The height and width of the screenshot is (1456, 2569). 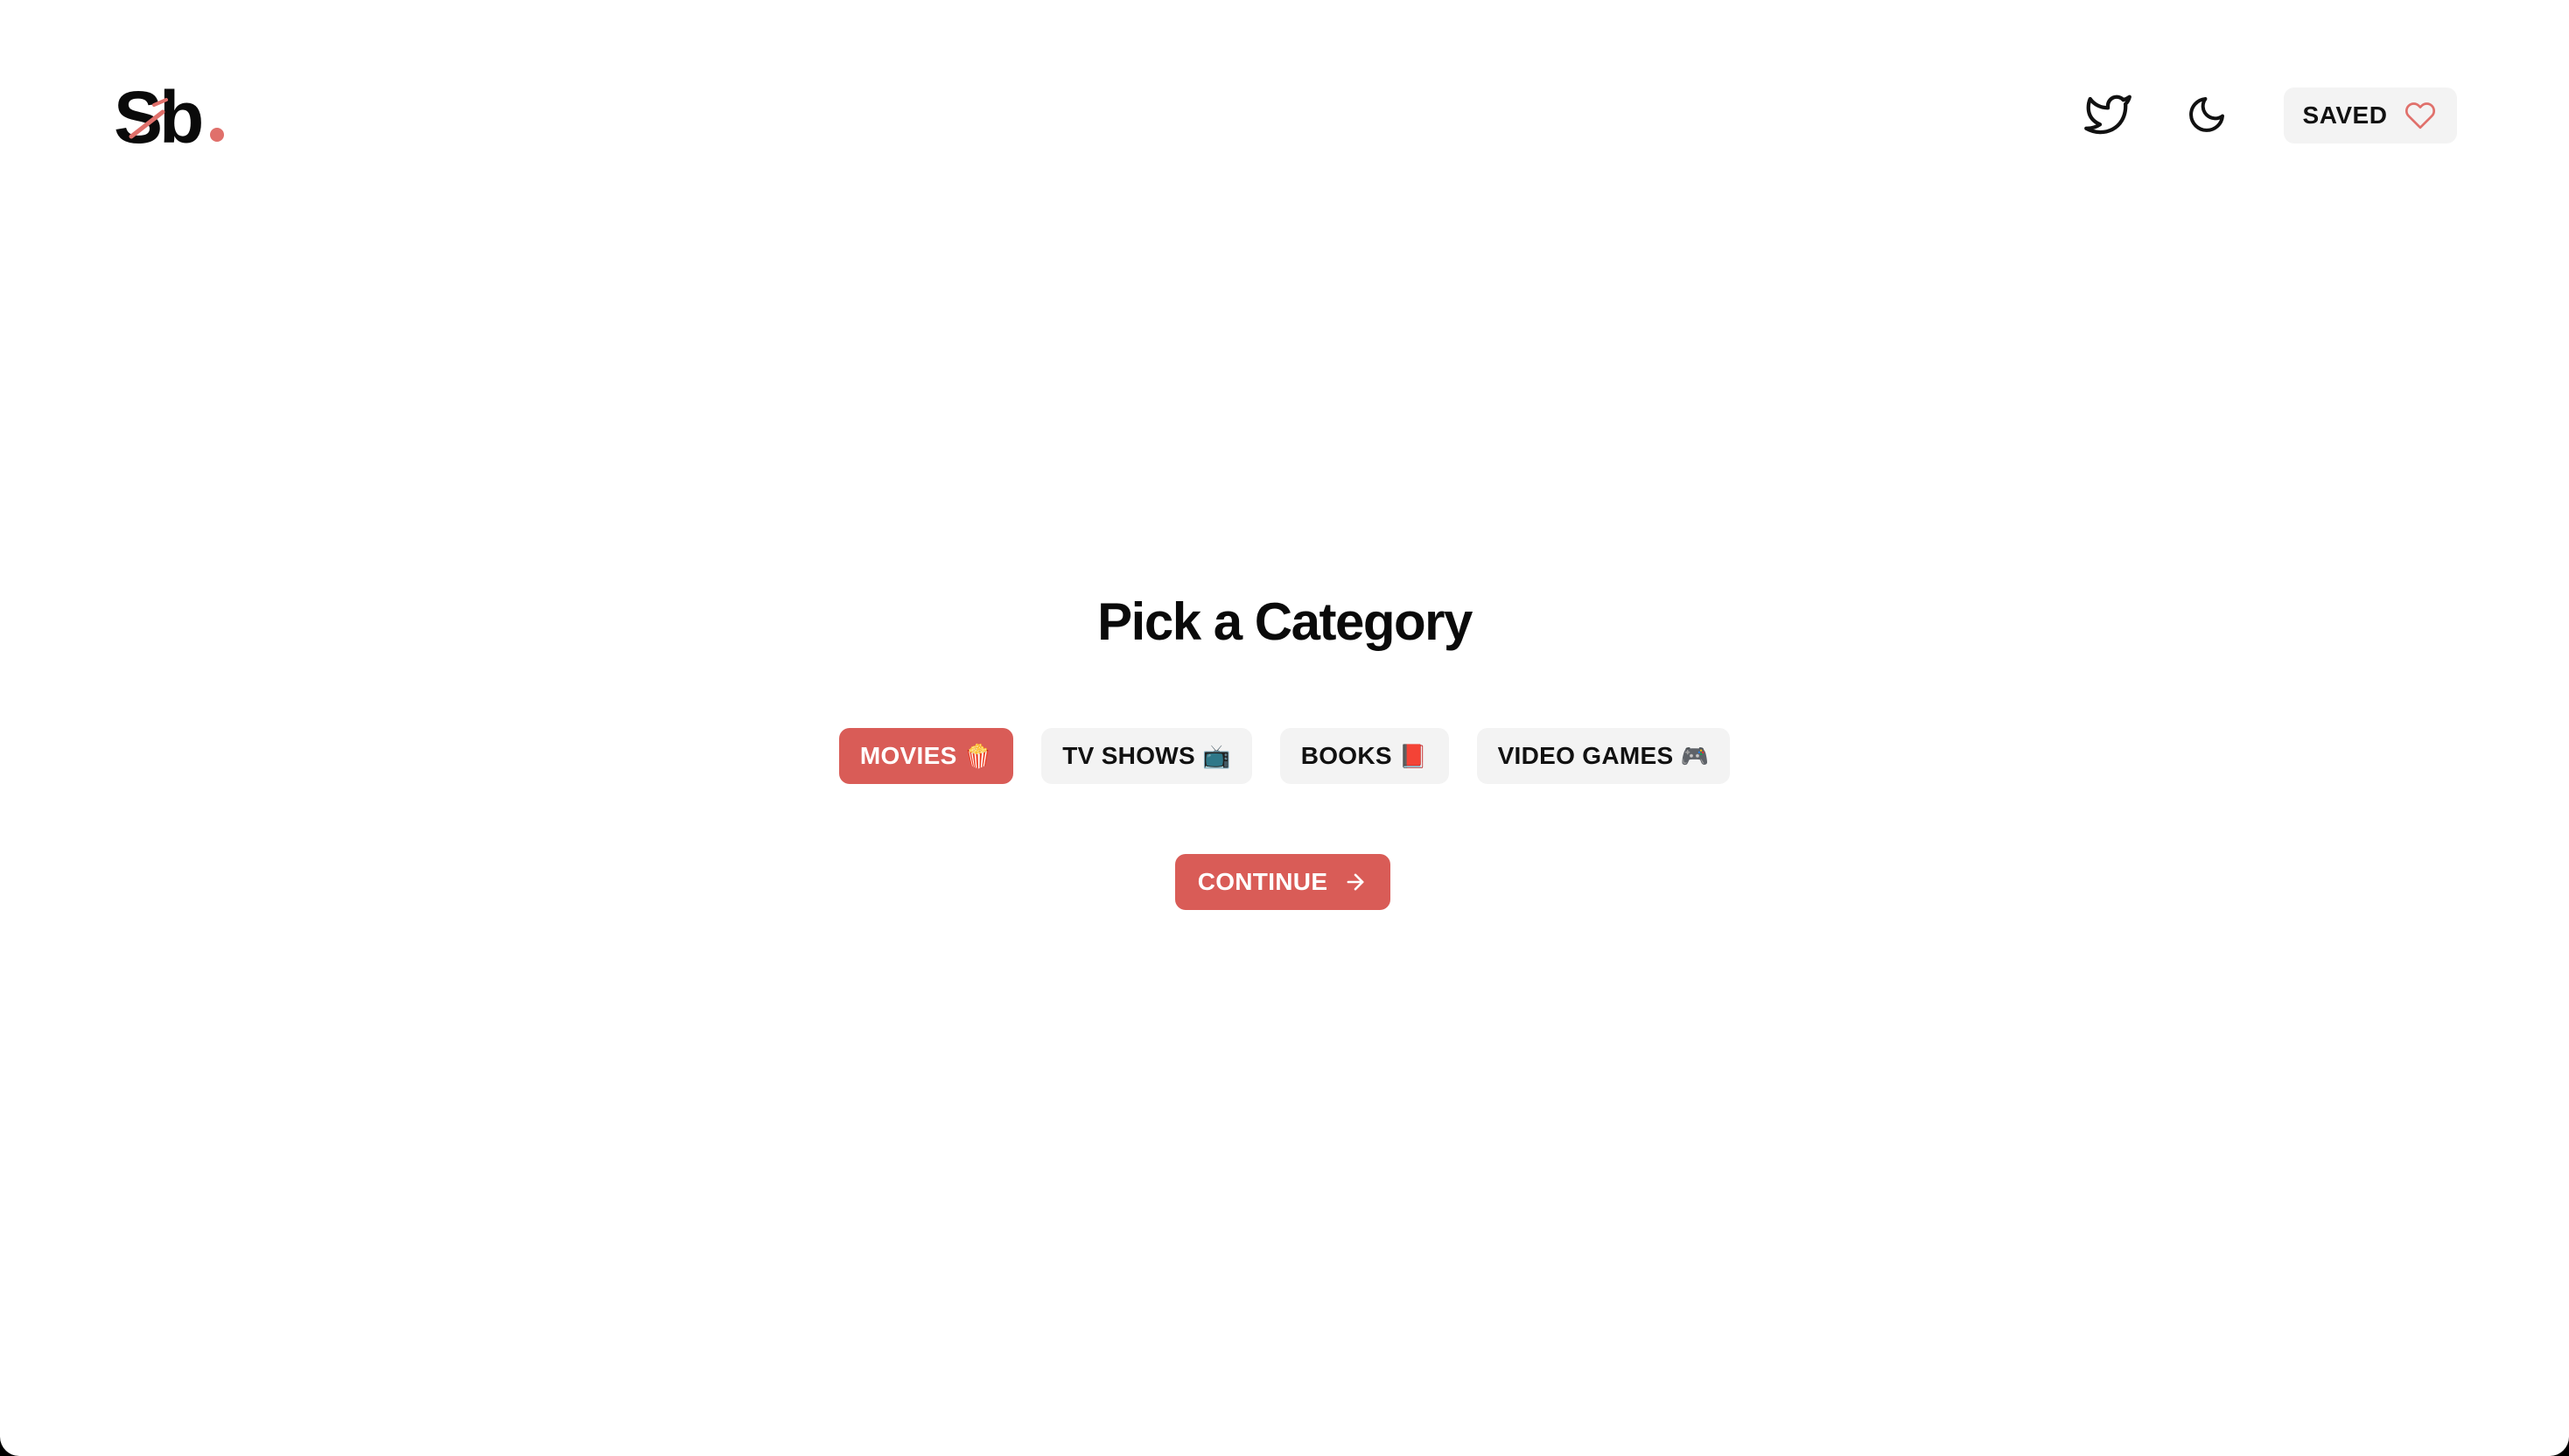 I want to click on saved-label: SAVED, so click(x=2345, y=115).